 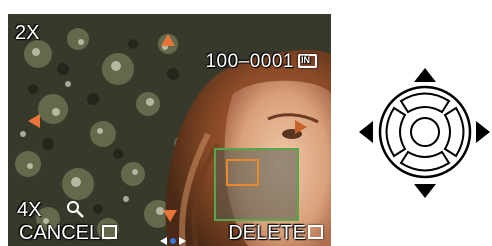 What do you see at coordinates (483, 132) in the screenshot?
I see `right-arrow-icon` at bounding box center [483, 132].